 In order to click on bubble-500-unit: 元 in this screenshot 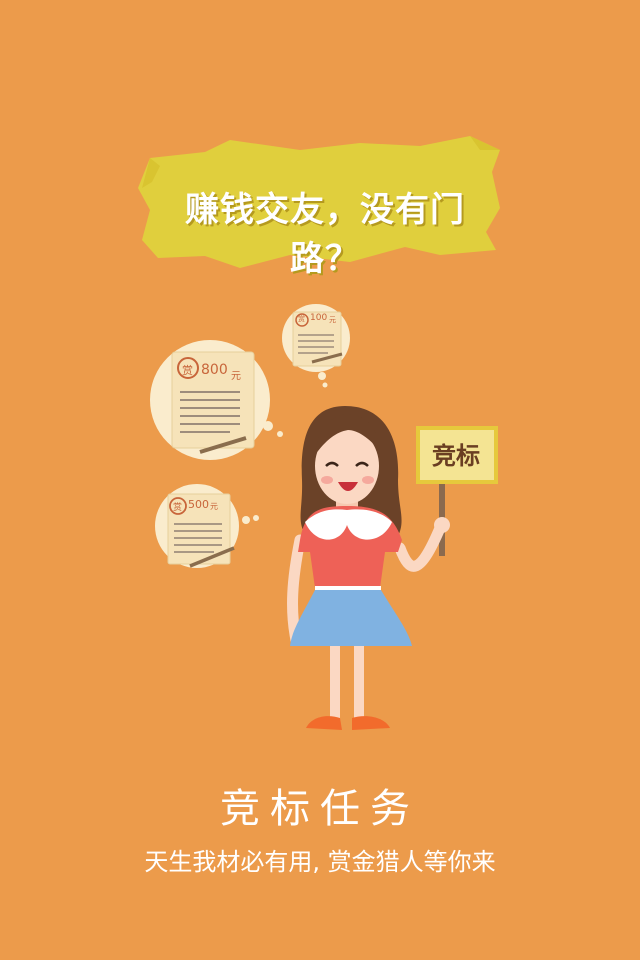, I will do `click(214, 506)`.